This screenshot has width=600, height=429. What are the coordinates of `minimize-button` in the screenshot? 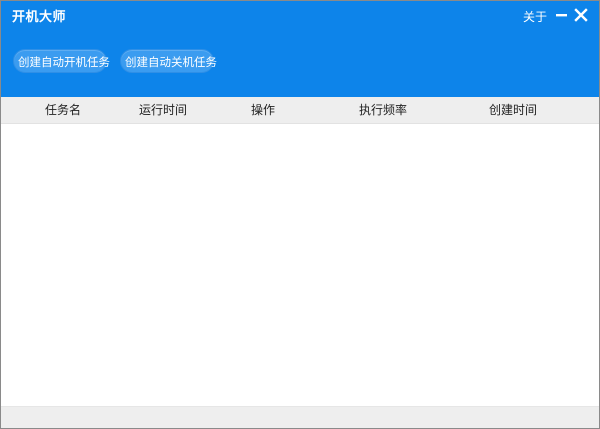 It's located at (562, 15).